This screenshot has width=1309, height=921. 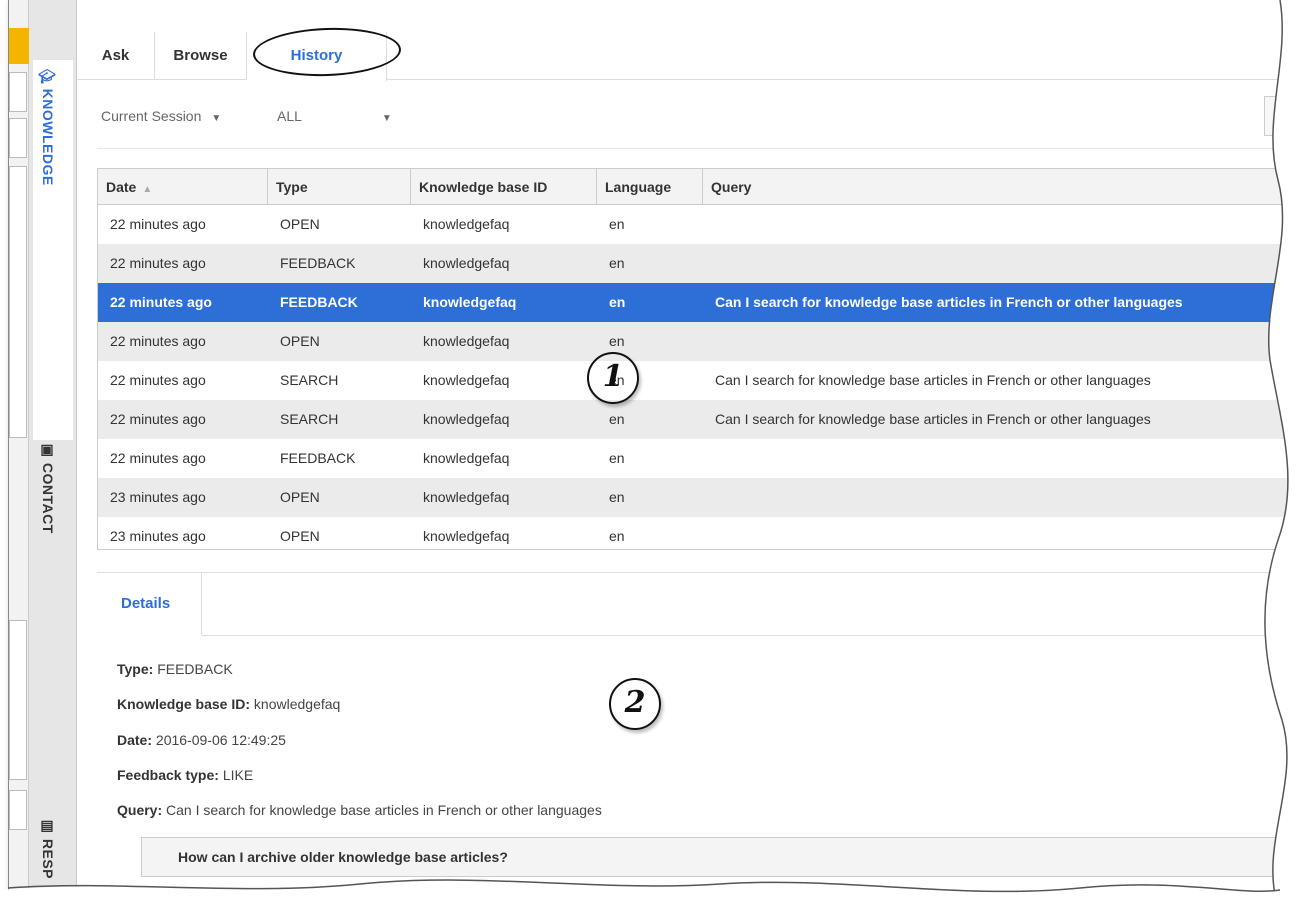 What do you see at coordinates (995, 187) in the screenshot?
I see `column-header-query: Query` at bounding box center [995, 187].